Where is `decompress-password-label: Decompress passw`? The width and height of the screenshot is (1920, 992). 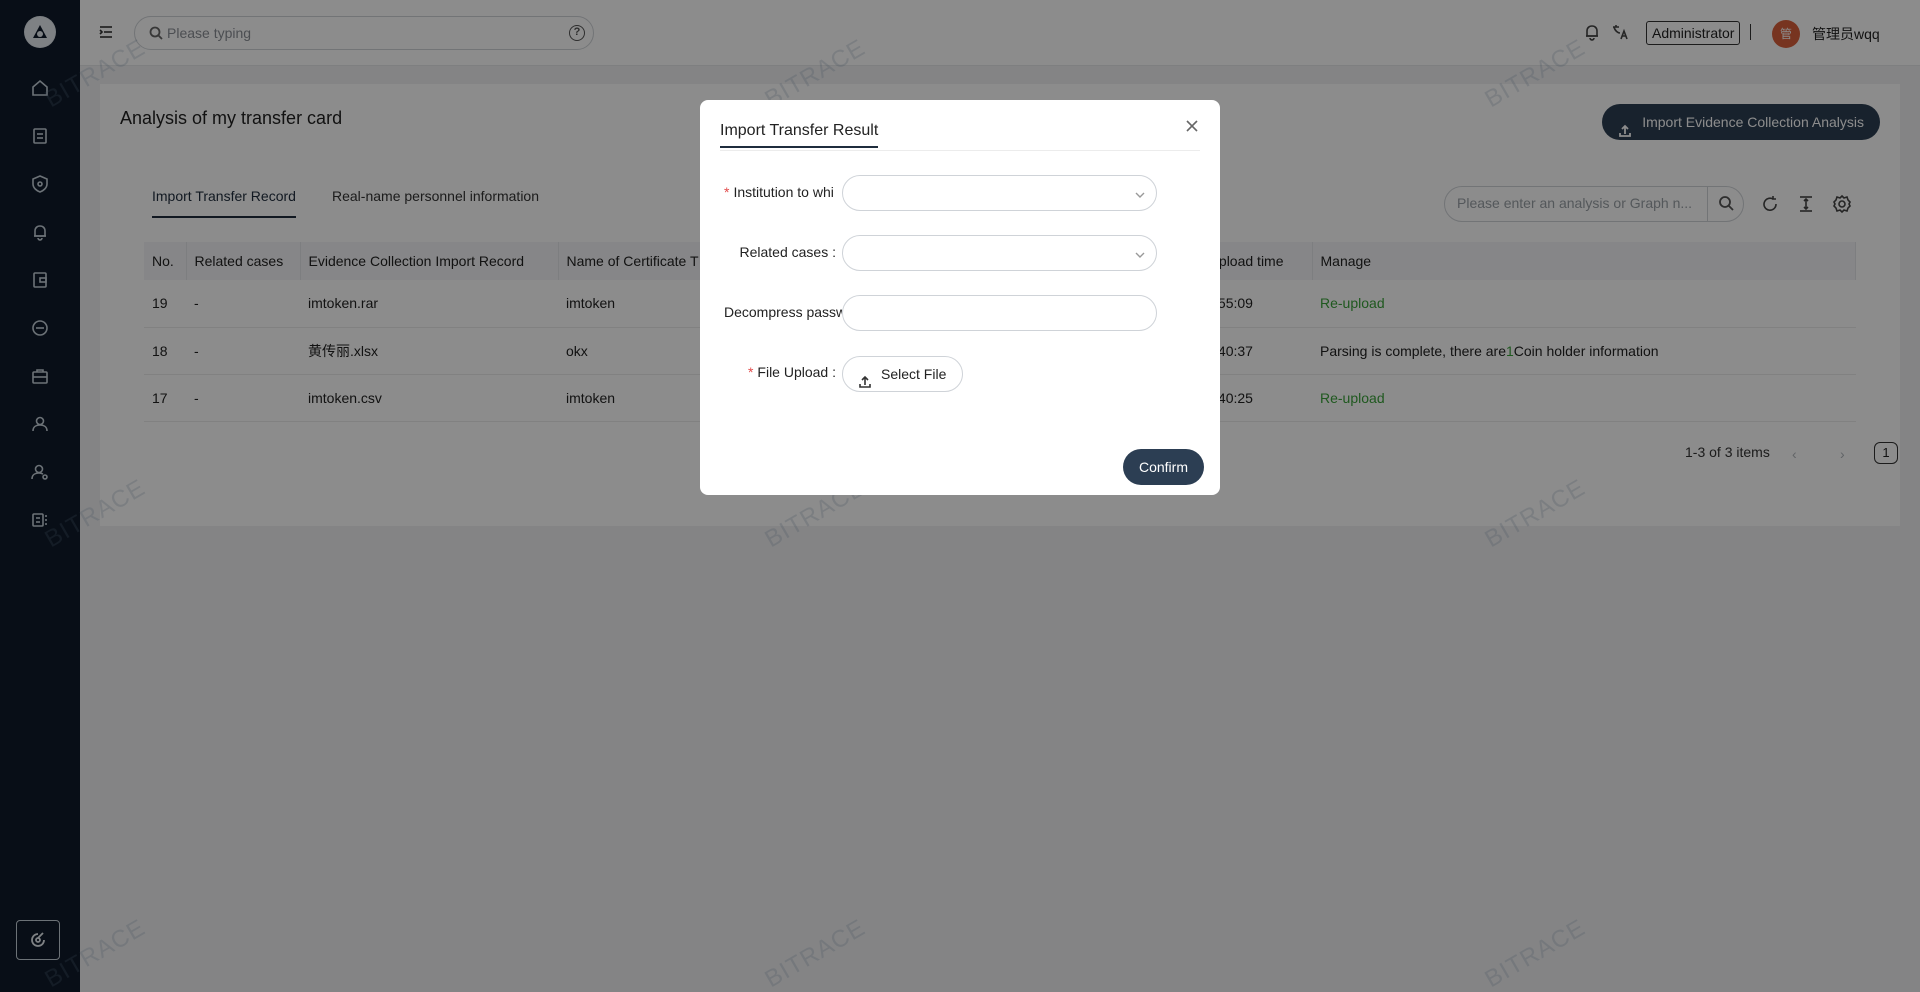 decompress-password-label: Decompress passw is located at coordinates (783, 312).